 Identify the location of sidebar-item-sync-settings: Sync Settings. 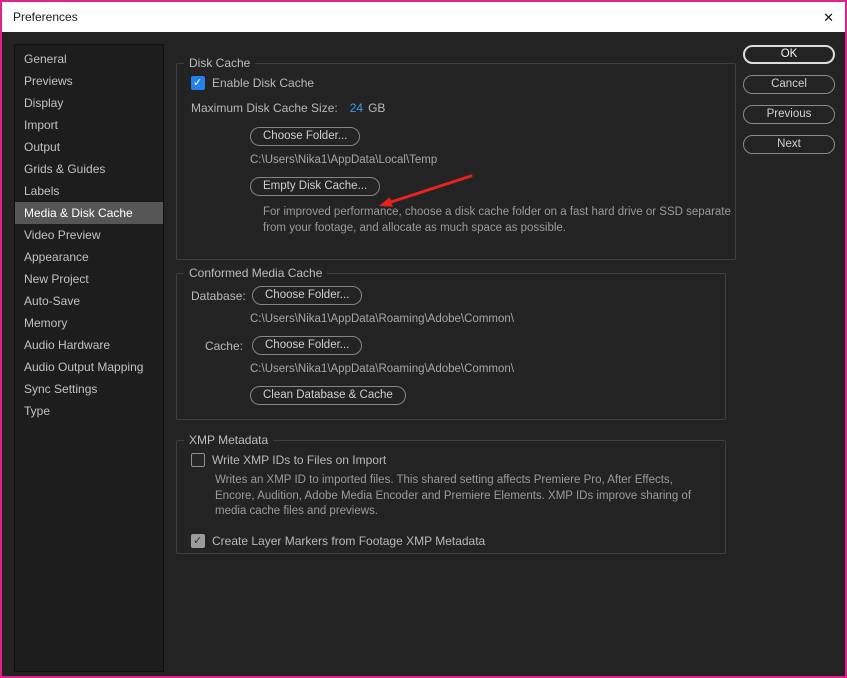
(89, 389).